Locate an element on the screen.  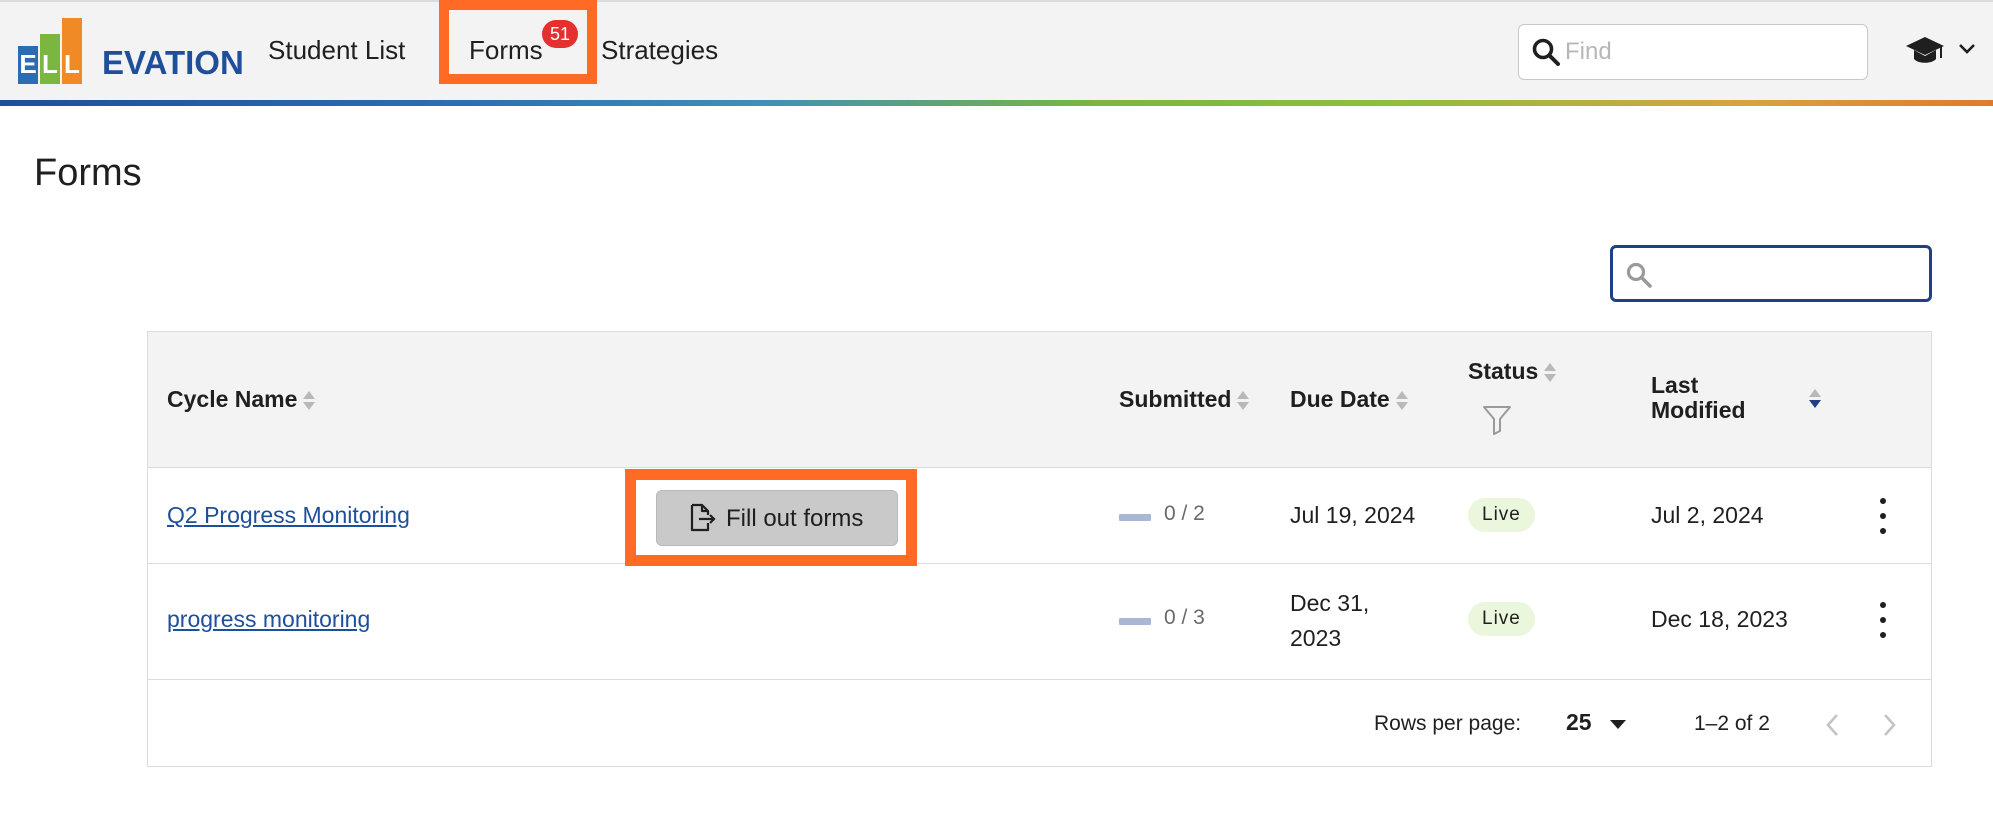
cycle-name-link: Q2 Progress Monitoring is located at coordinates (288, 515).